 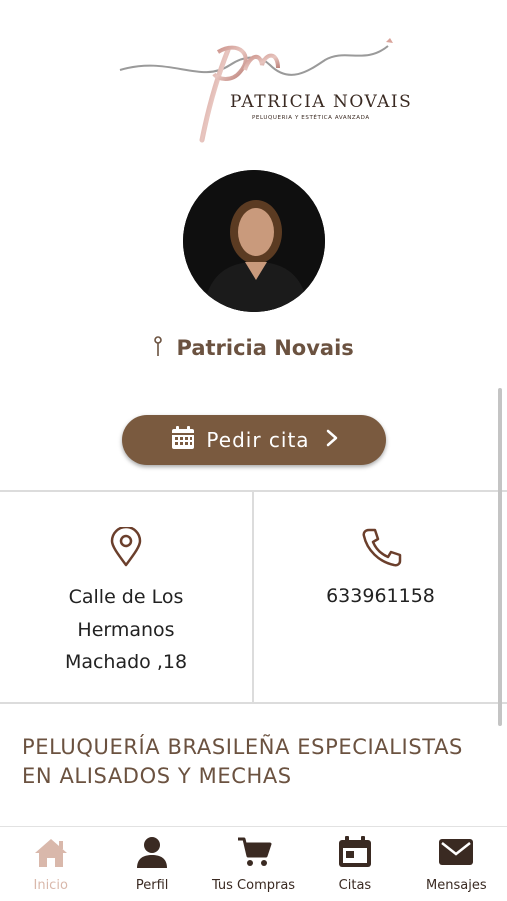 I want to click on address-card: Calle de Los Hermanos Machado ,18, so click(x=126, y=597).